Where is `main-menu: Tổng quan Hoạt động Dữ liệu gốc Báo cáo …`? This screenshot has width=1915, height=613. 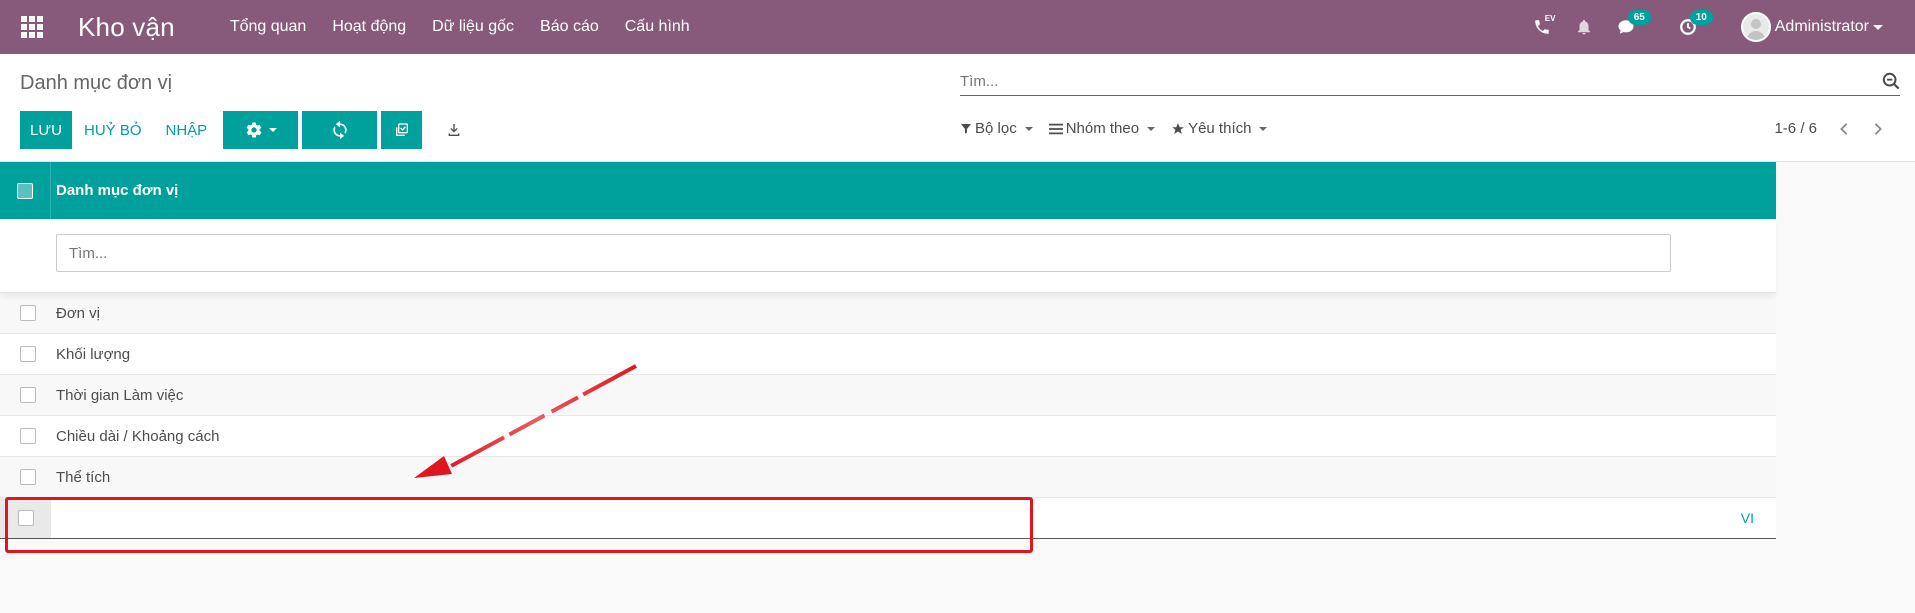
main-menu: Tổng quan Hoạt động Dữ liệu gốc Báo cáo … is located at coordinates (460, 27).